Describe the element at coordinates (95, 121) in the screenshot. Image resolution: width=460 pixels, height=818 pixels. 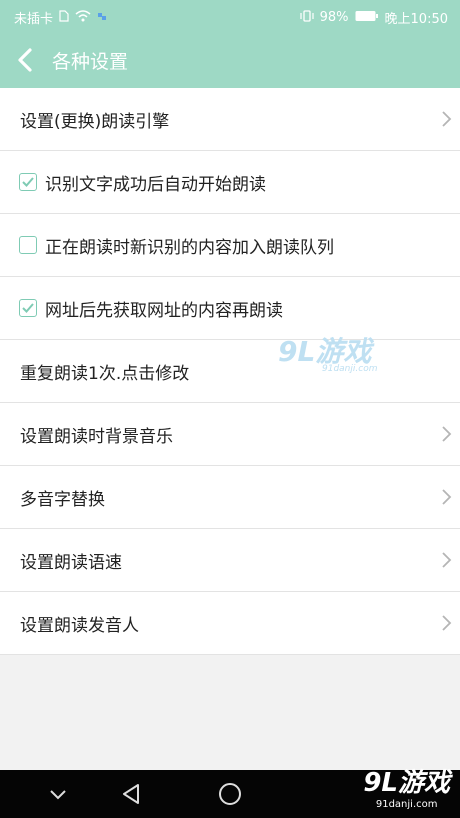
I see `setting-label: 设置(更换)朗读引擎` at that location.